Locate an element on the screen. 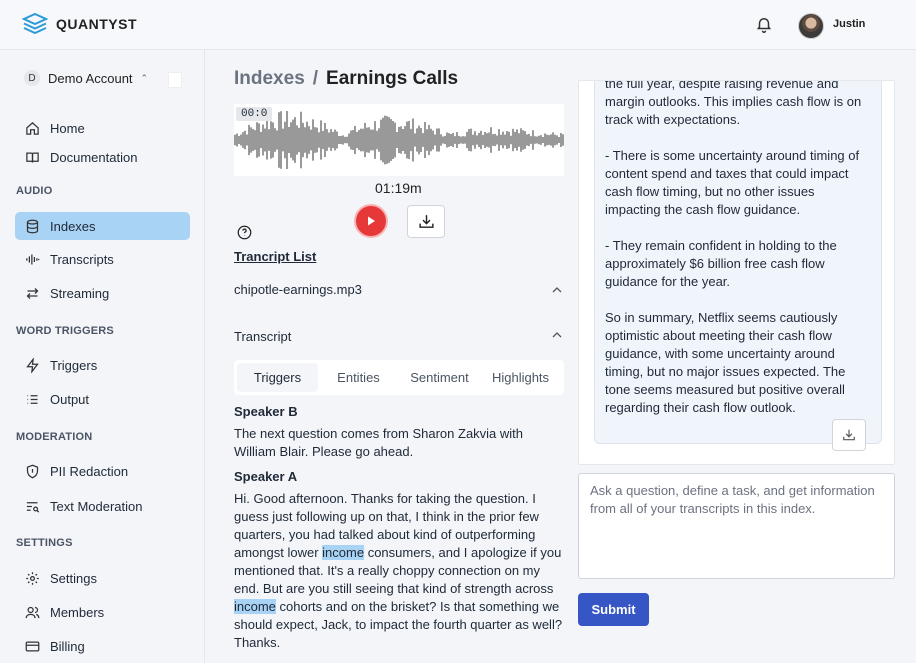  sidebar-item-transcripts: Transcripts is located at coordinates (102, 259).